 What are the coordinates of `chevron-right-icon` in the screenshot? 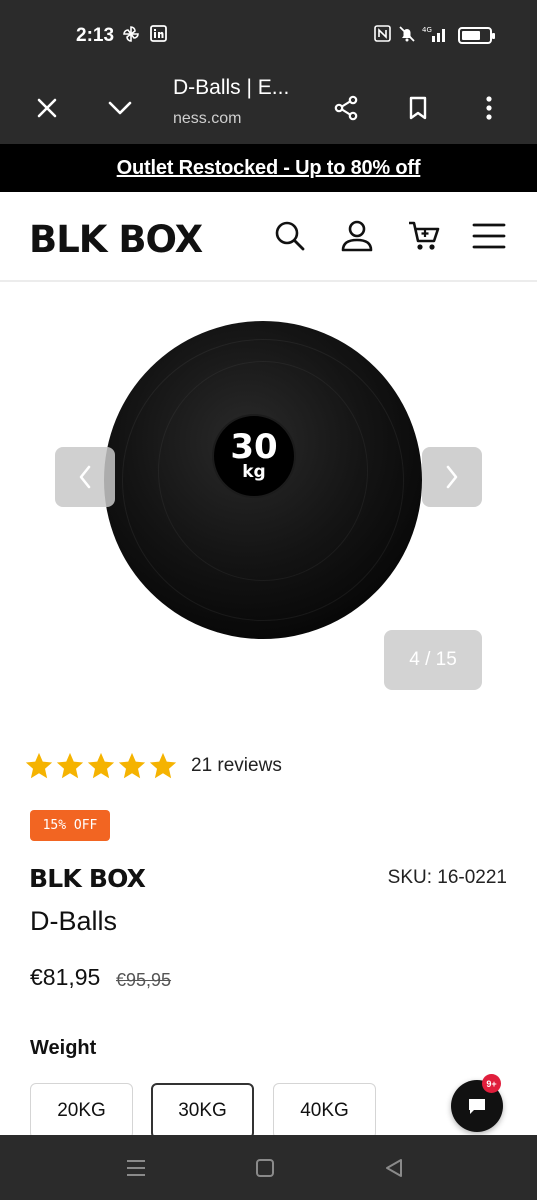 It's located at (452, 477).